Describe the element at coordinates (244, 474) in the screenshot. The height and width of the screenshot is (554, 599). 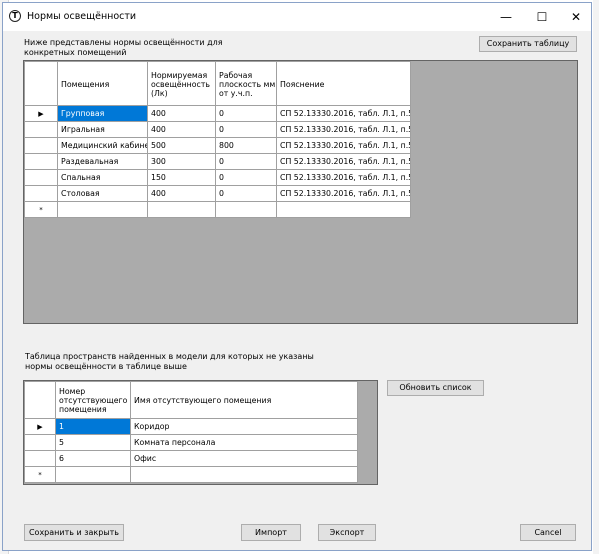
I see `cell-name-empty` at that location.